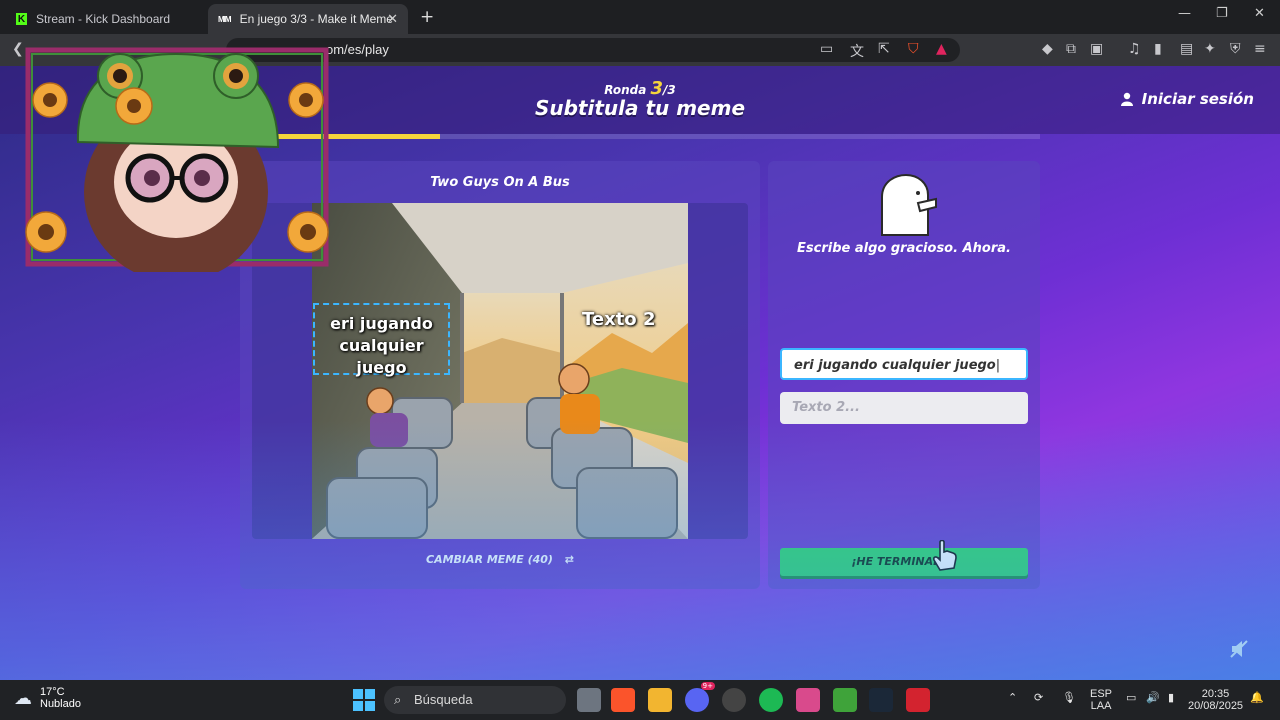  I want to click on search-icon: ⌕, so click(398, 699).